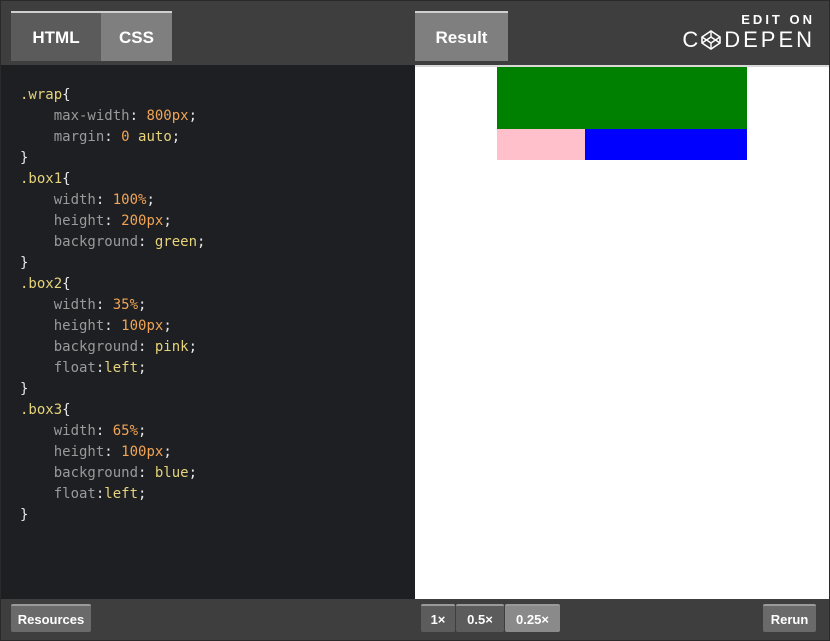  What do you see at coordinates (217, 305) in the screenshot?
I see `code-line: width: 35%;` at bounding box center [217, 305].